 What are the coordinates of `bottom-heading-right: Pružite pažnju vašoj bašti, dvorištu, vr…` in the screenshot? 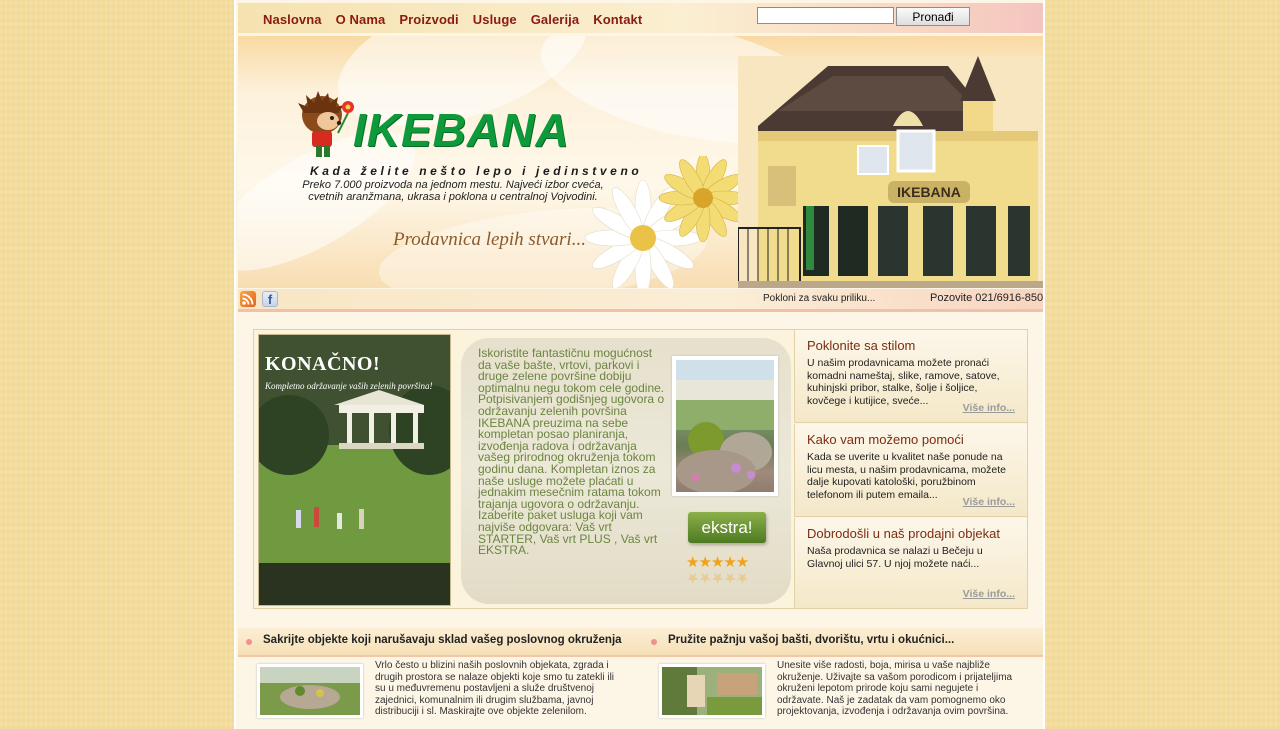 It's located at (811, 640).